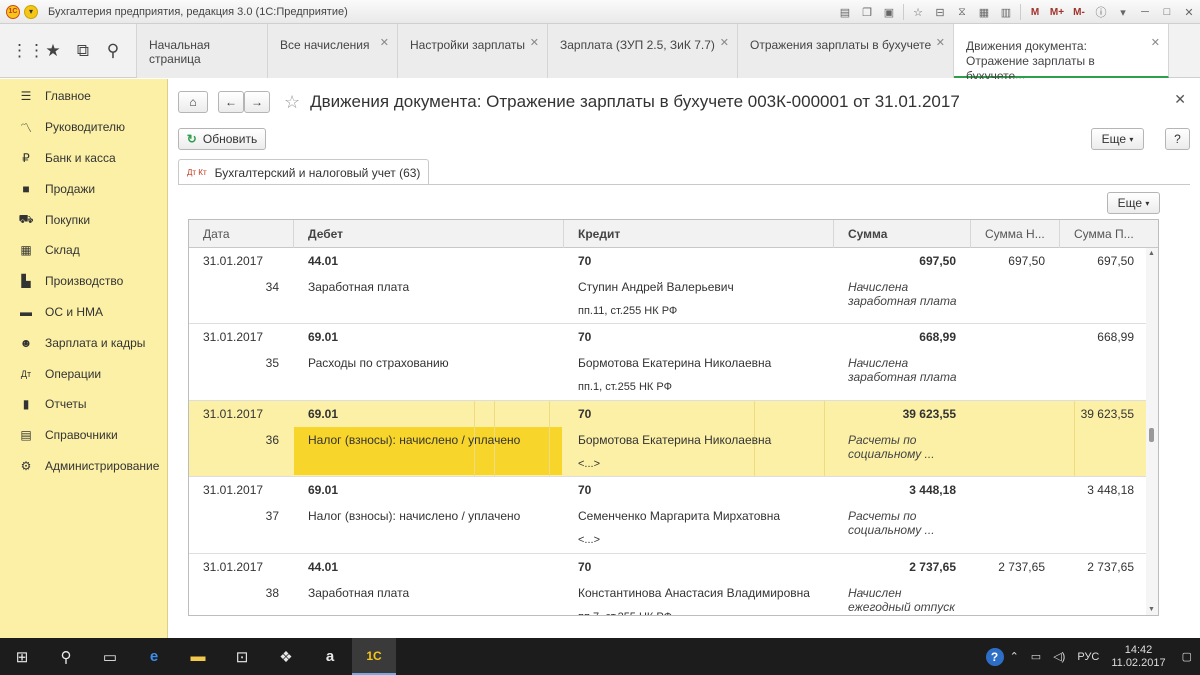 Image resolution: width=1200 pixels, height=675 pixels. Describe the element at coordinates (323, 566) in the screenshot. I see `cell-debit-account: 44.01` at that location.